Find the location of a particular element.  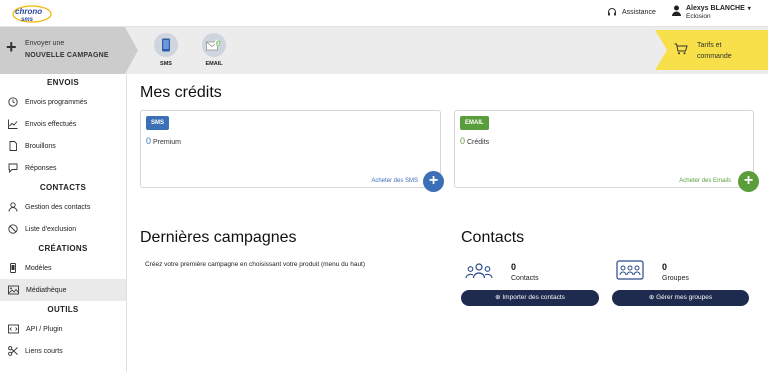

user-org: Eclosion is located at coordinates (698, 16).